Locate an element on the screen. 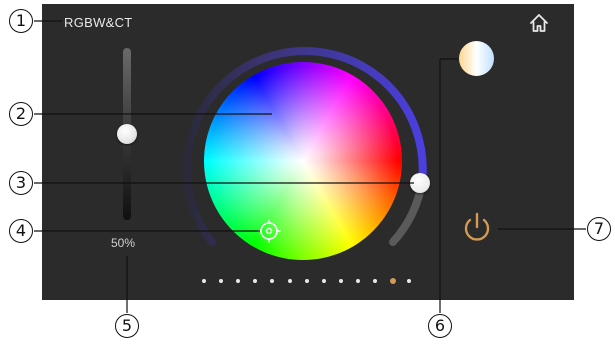 Image resolution: width=615 pixels, height=347 pixels. callout-1: 1 is located at coordinates (21, 21).